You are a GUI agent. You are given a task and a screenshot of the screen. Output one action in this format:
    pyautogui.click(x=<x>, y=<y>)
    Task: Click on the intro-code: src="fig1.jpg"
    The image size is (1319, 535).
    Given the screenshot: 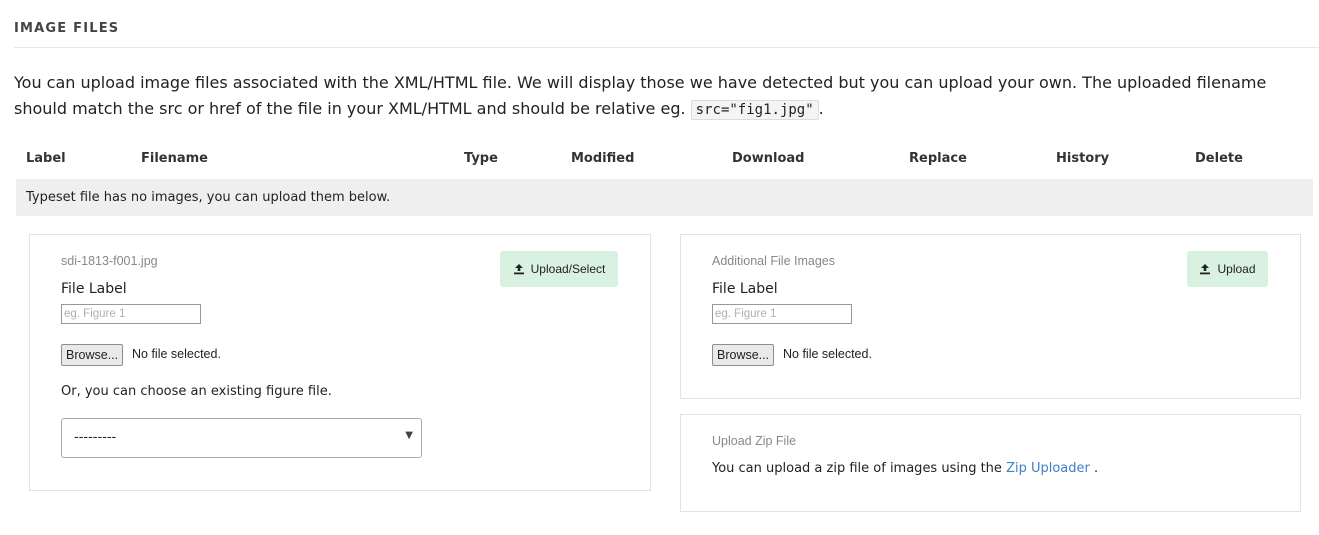 What is the action you would take?
    pyautogui.click(x=754, y=110)
    